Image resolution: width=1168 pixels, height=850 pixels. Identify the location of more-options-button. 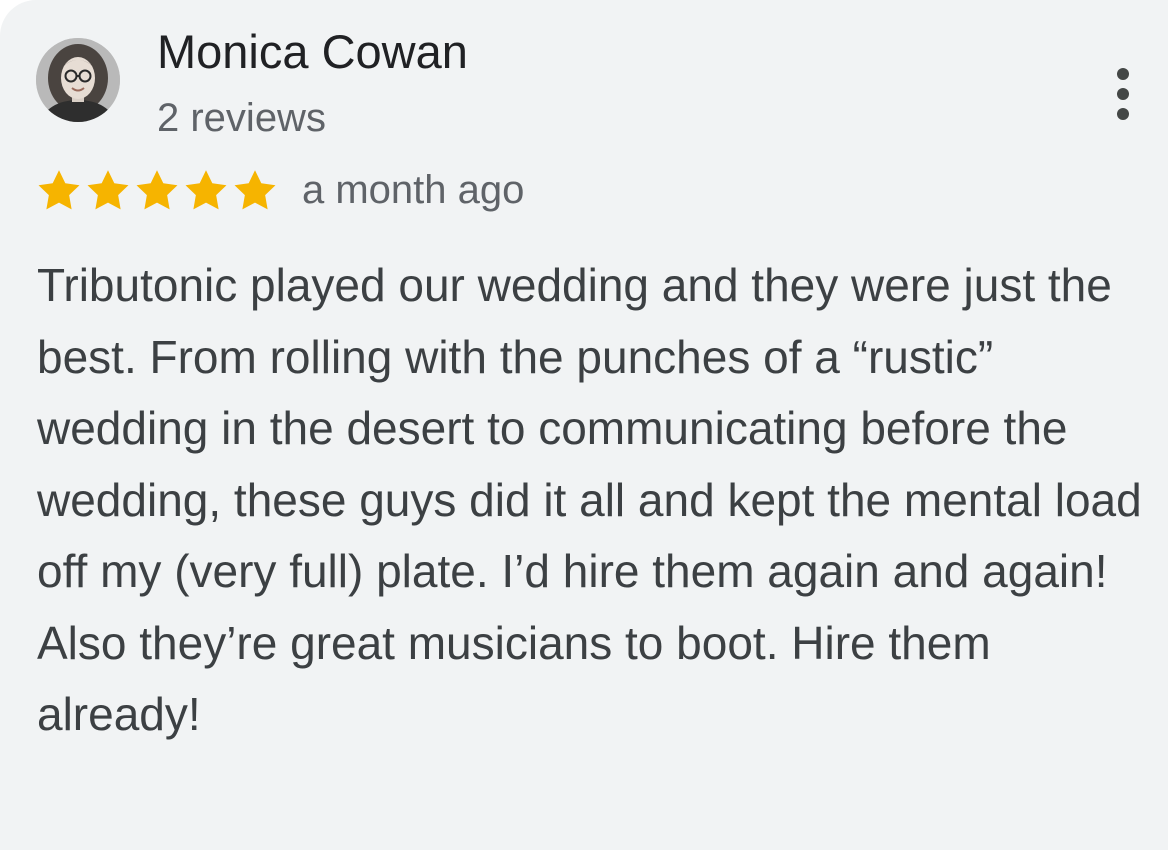
(1123, 94).